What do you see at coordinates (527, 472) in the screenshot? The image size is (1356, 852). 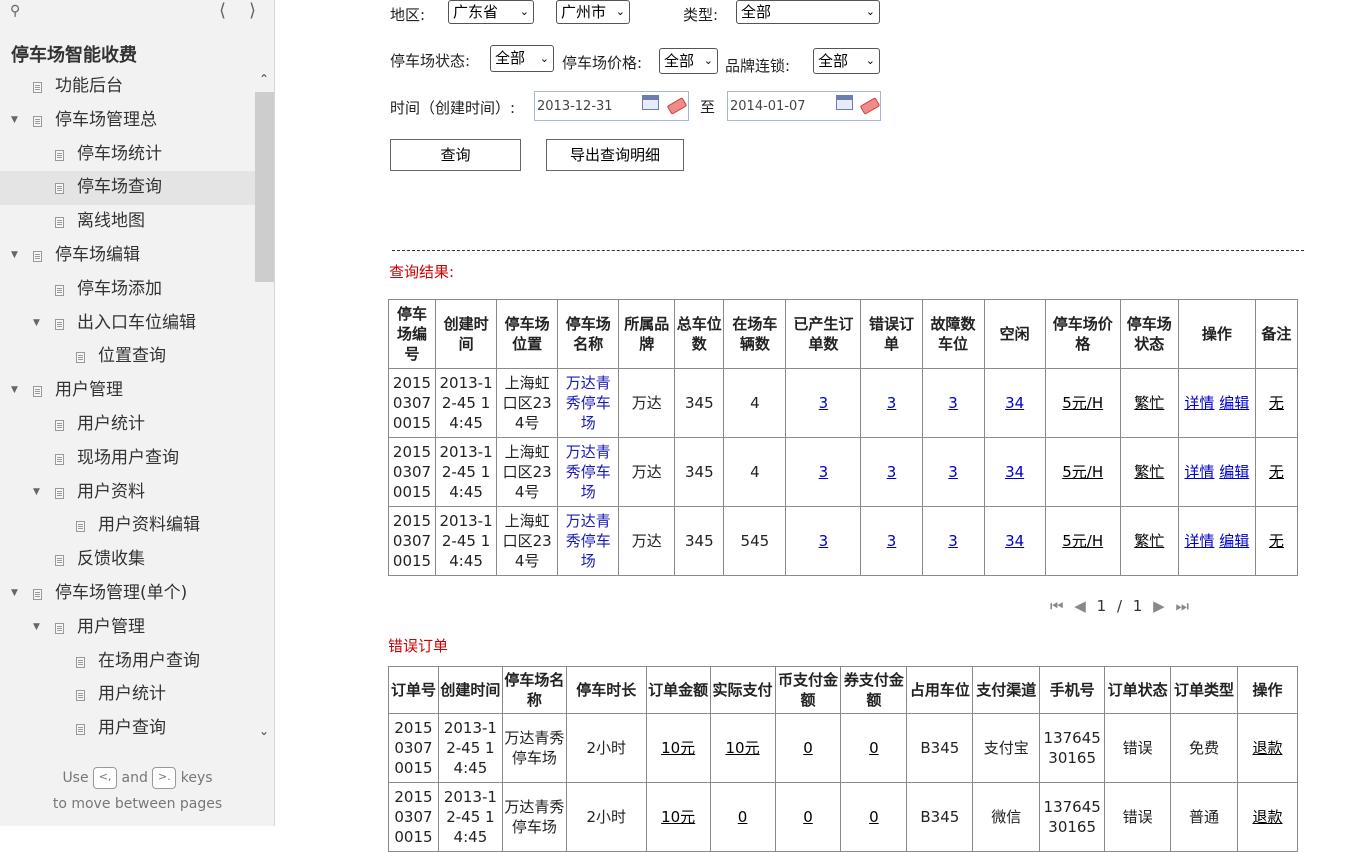 I see `table-cell: 上海虹口区234号` at bounding box center [527, 472].